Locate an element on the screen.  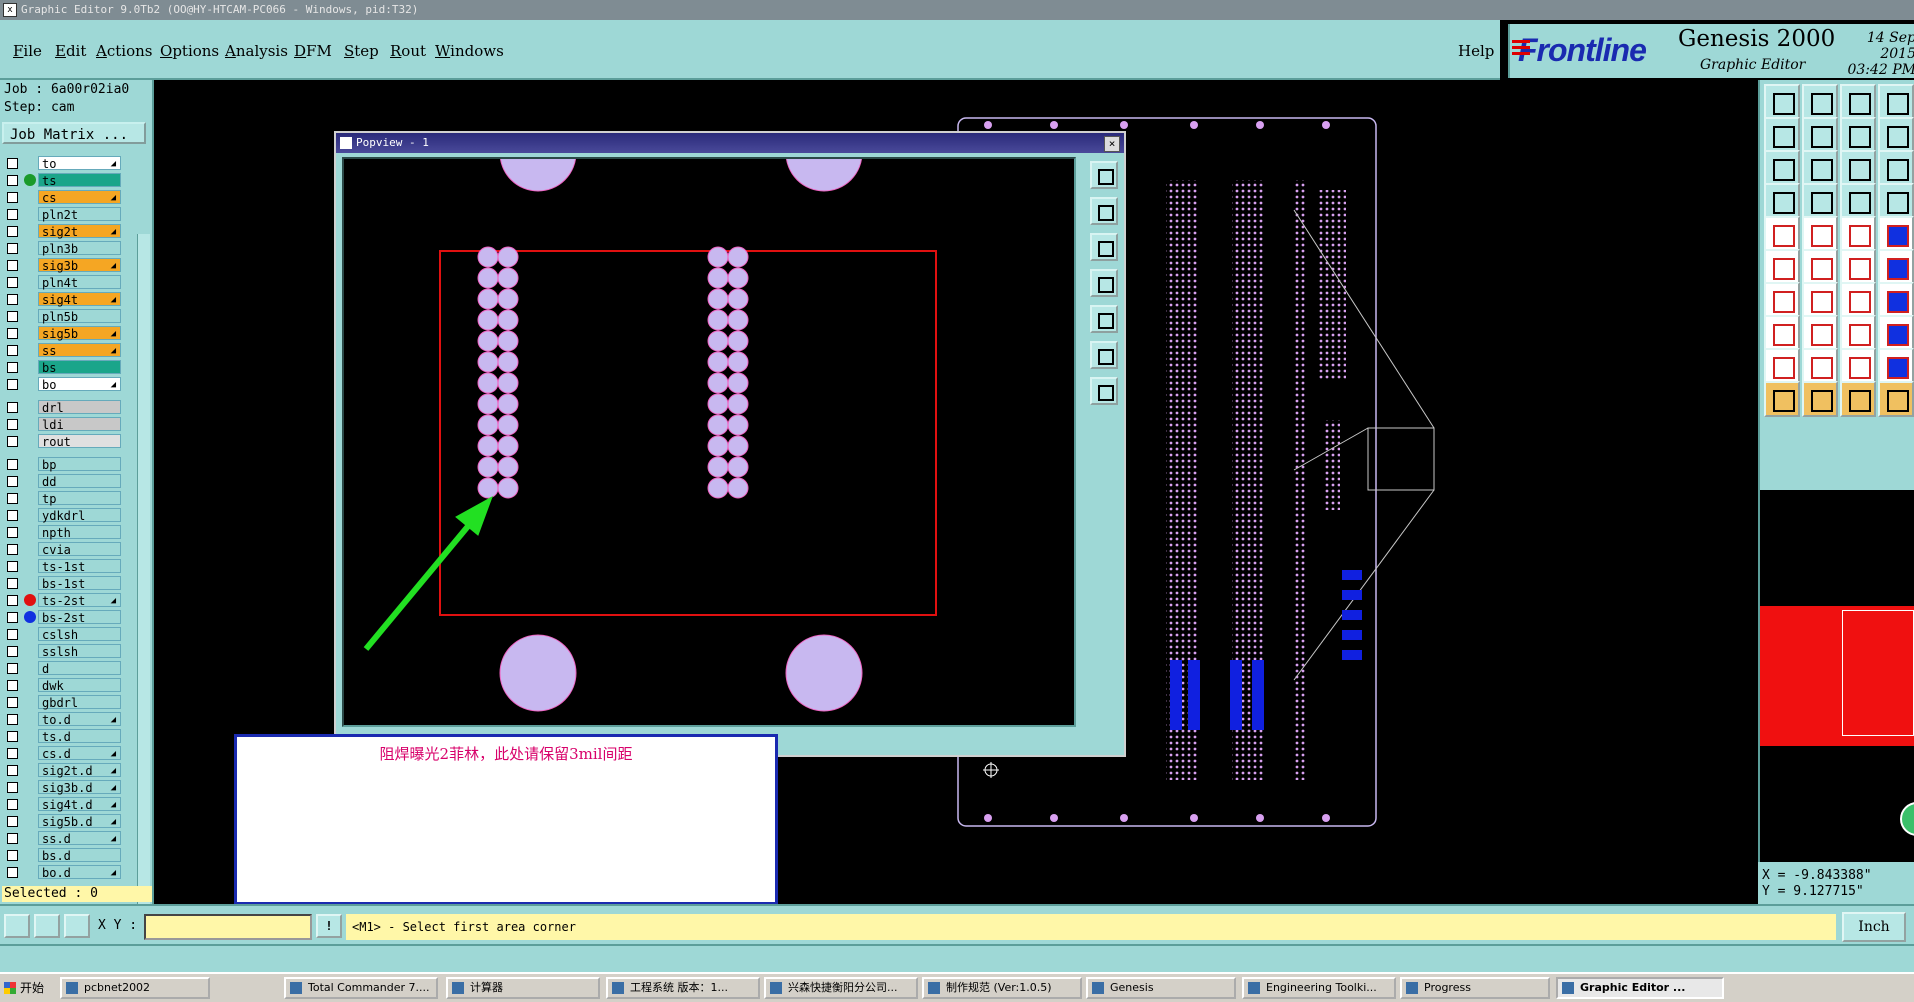
layer-row: pln4t is located at coordinates (69, 282).